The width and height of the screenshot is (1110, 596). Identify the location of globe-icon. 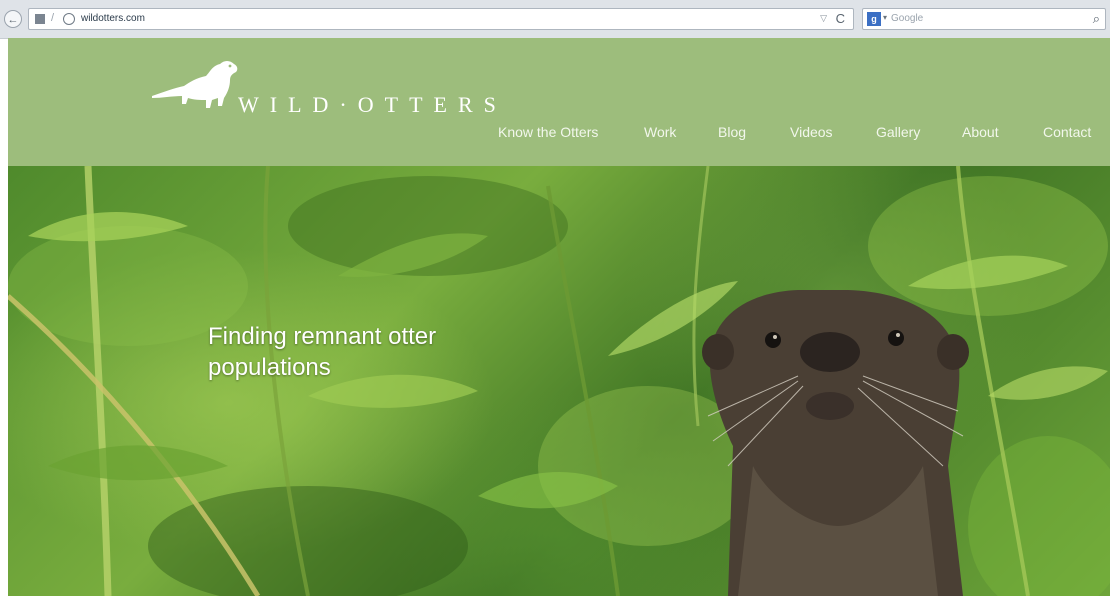
(69, 19).